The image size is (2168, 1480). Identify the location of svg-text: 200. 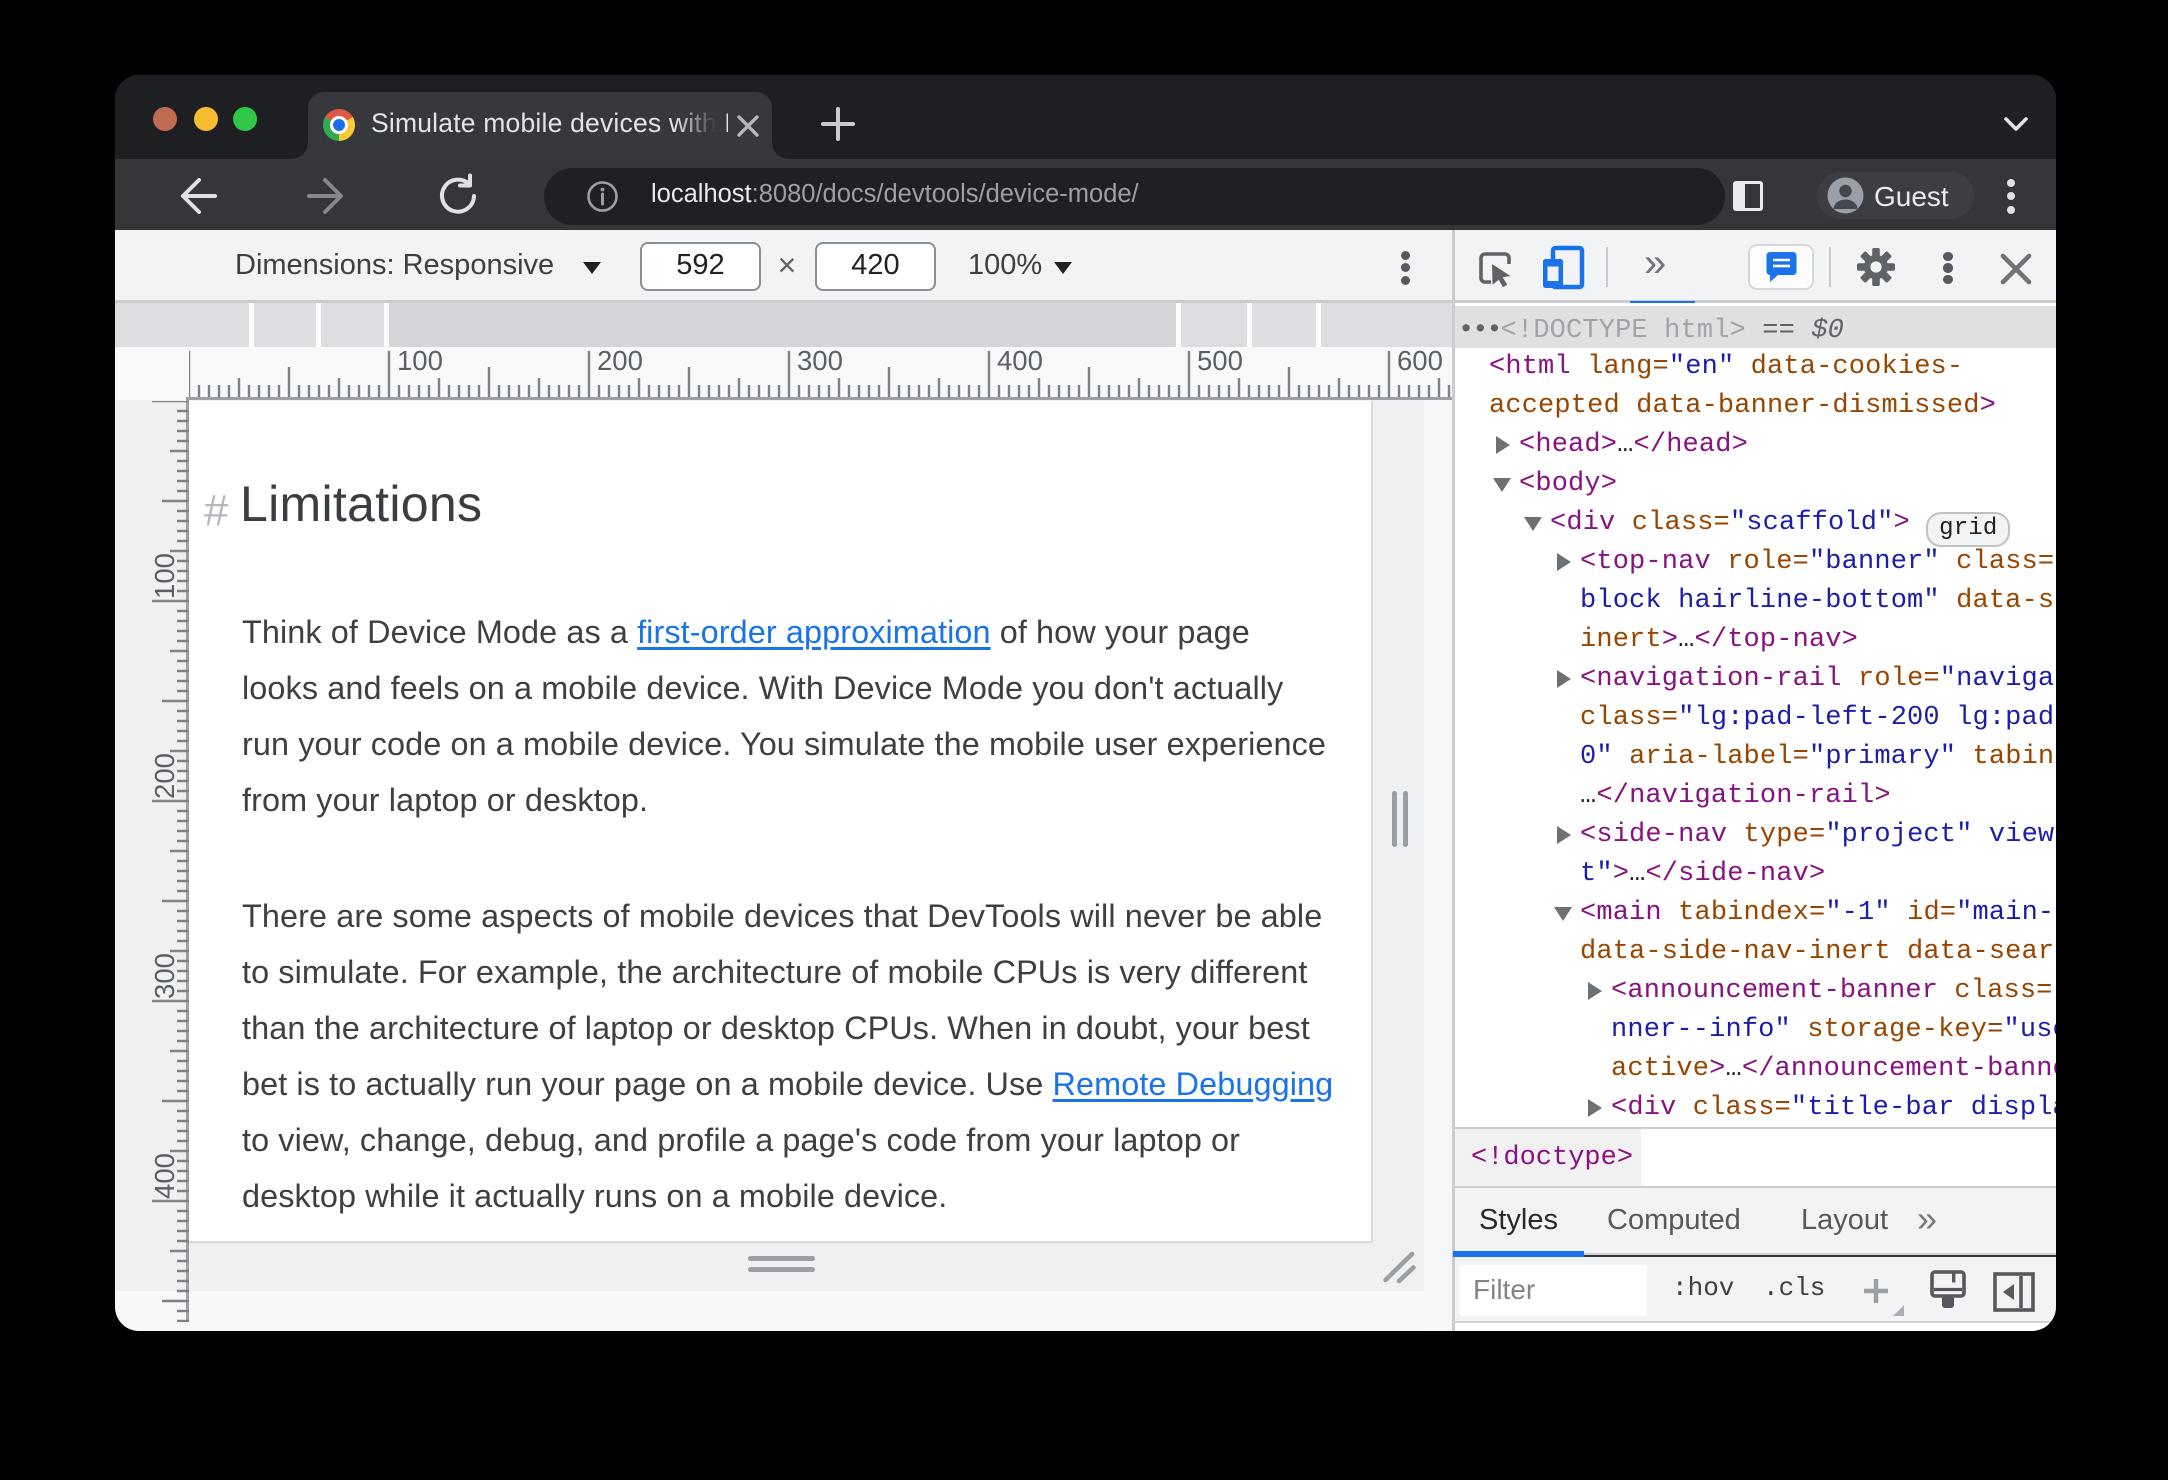
(620, 361).